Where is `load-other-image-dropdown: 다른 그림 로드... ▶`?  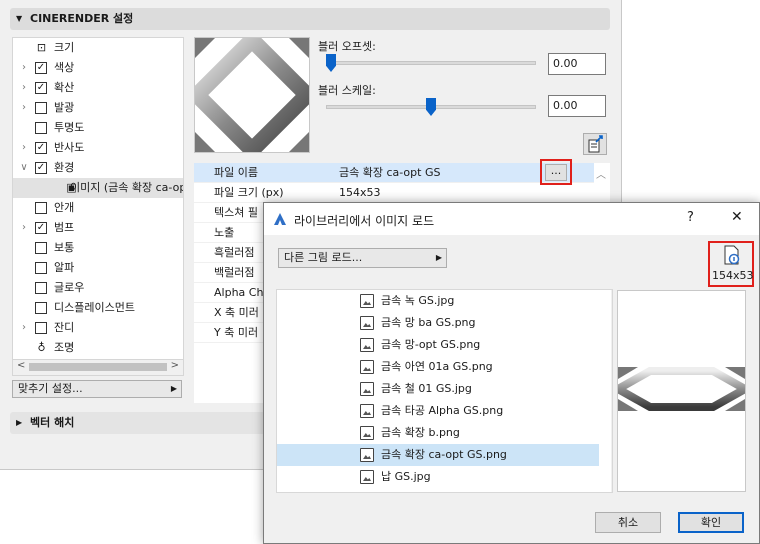 load-other-image-dropdown: 다른 그림 로드... ▶ is located at coordinates (362, 258).